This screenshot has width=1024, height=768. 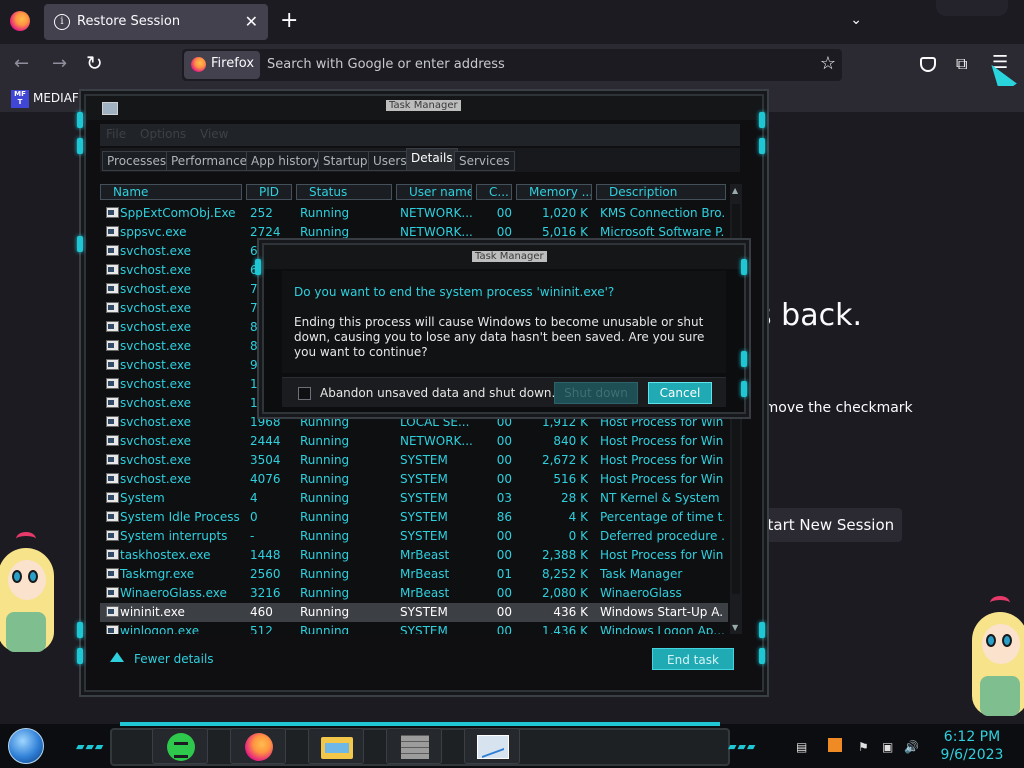 What do you see at coordinates (59, 63) in the screenshot?
I see `forward-arrow-icon: →` at bounding box center [59, 63].